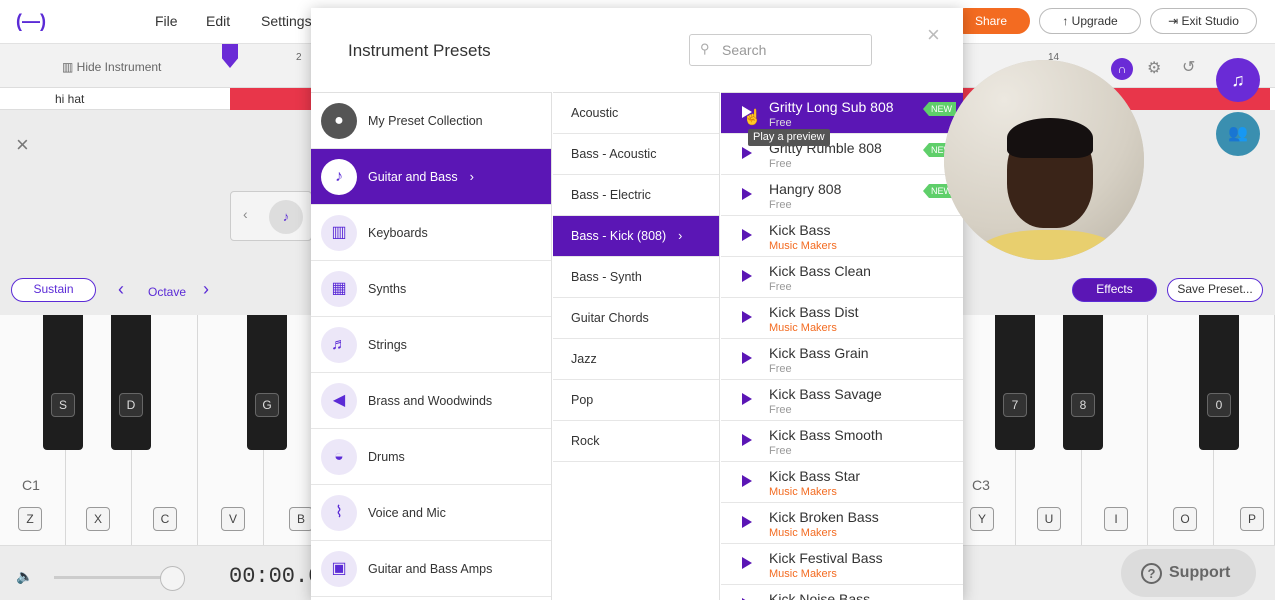  I want to click on category-label: My Preset Collection, so click(425, 120).